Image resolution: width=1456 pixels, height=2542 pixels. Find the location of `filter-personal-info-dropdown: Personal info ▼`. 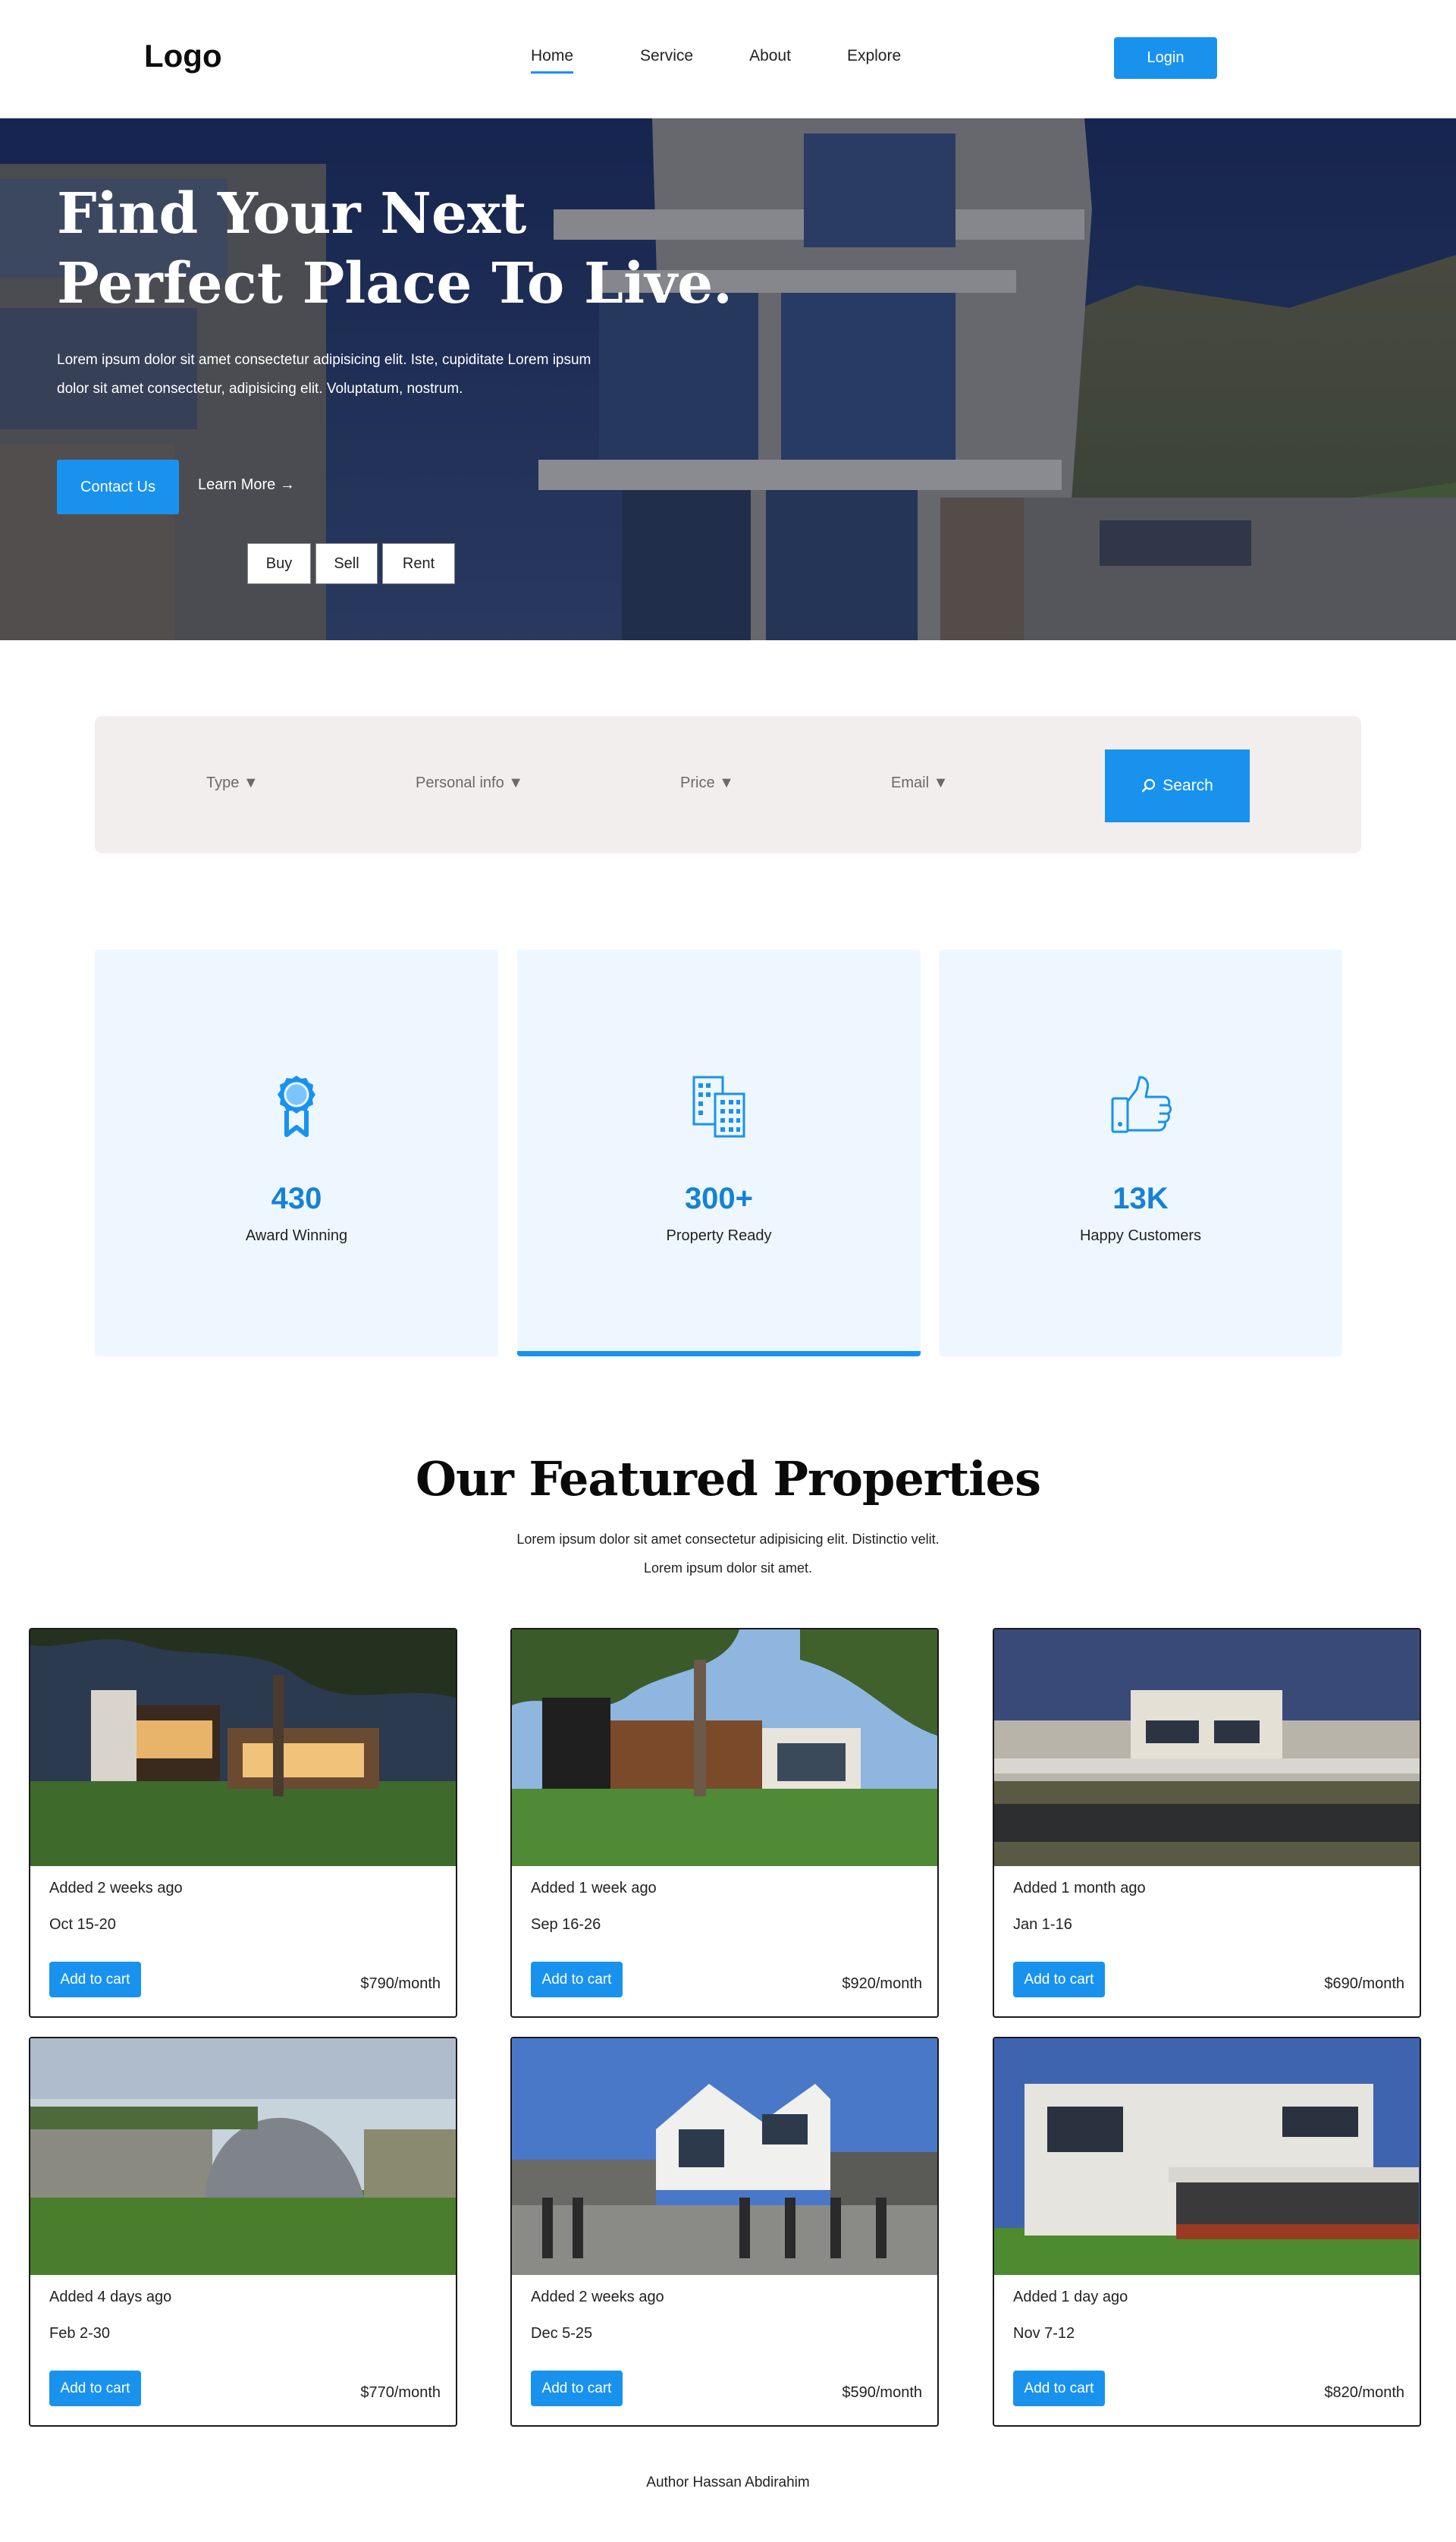

filter-personal-info-dropdown: Personal info ▼ is located at coordinates (469, 783).